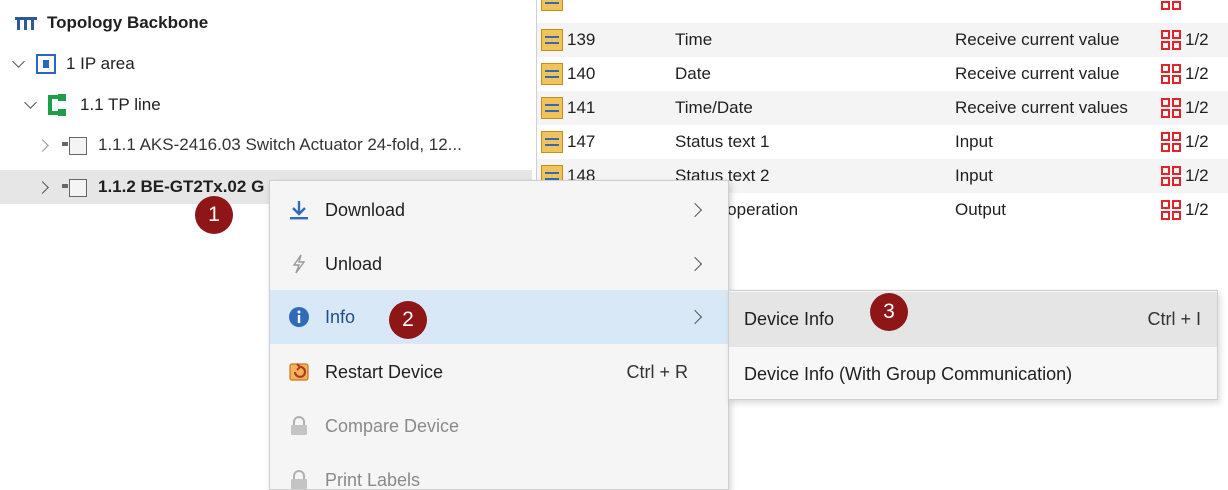  Describe the element at coordinates (882, 40) in the screenshot. I see `table-row: 139 Time Receive current value 1/2` at that location.